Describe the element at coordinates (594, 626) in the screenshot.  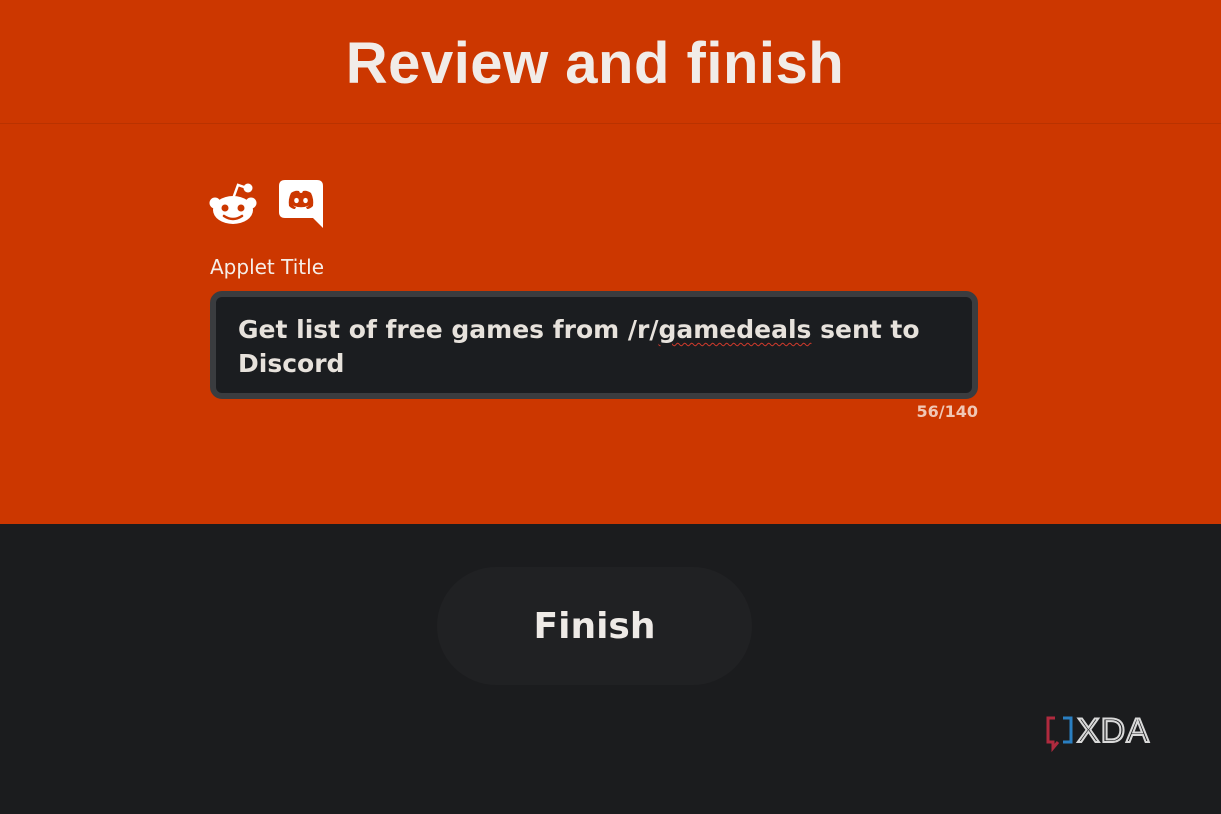
I see `finish-button: Finish` at that location.